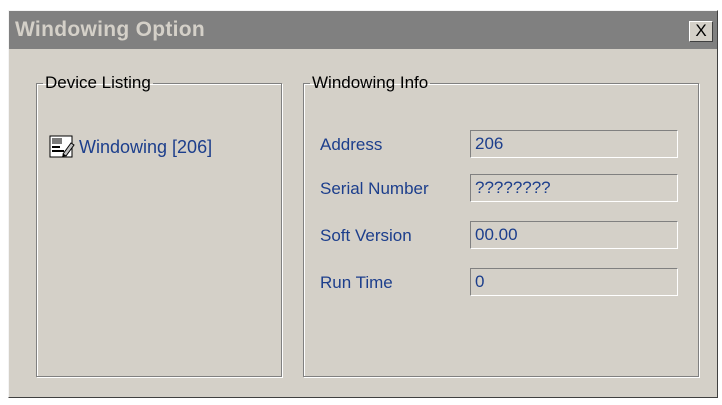 The height and width of the screenshot is (405, 722). Describe the element at coordinates (701, 31) in the screenshot. I see `close-button: X` at that location.